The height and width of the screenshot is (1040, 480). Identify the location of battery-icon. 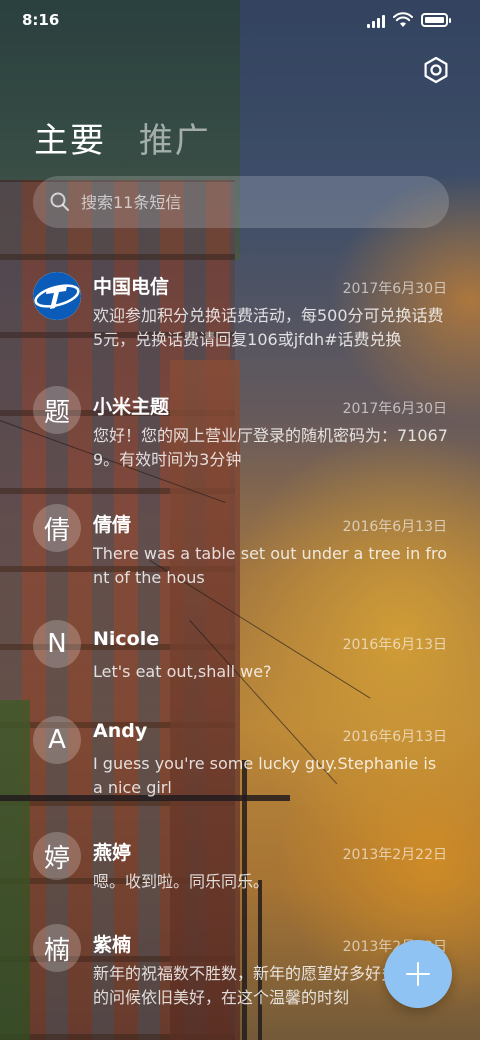
(436, 20).